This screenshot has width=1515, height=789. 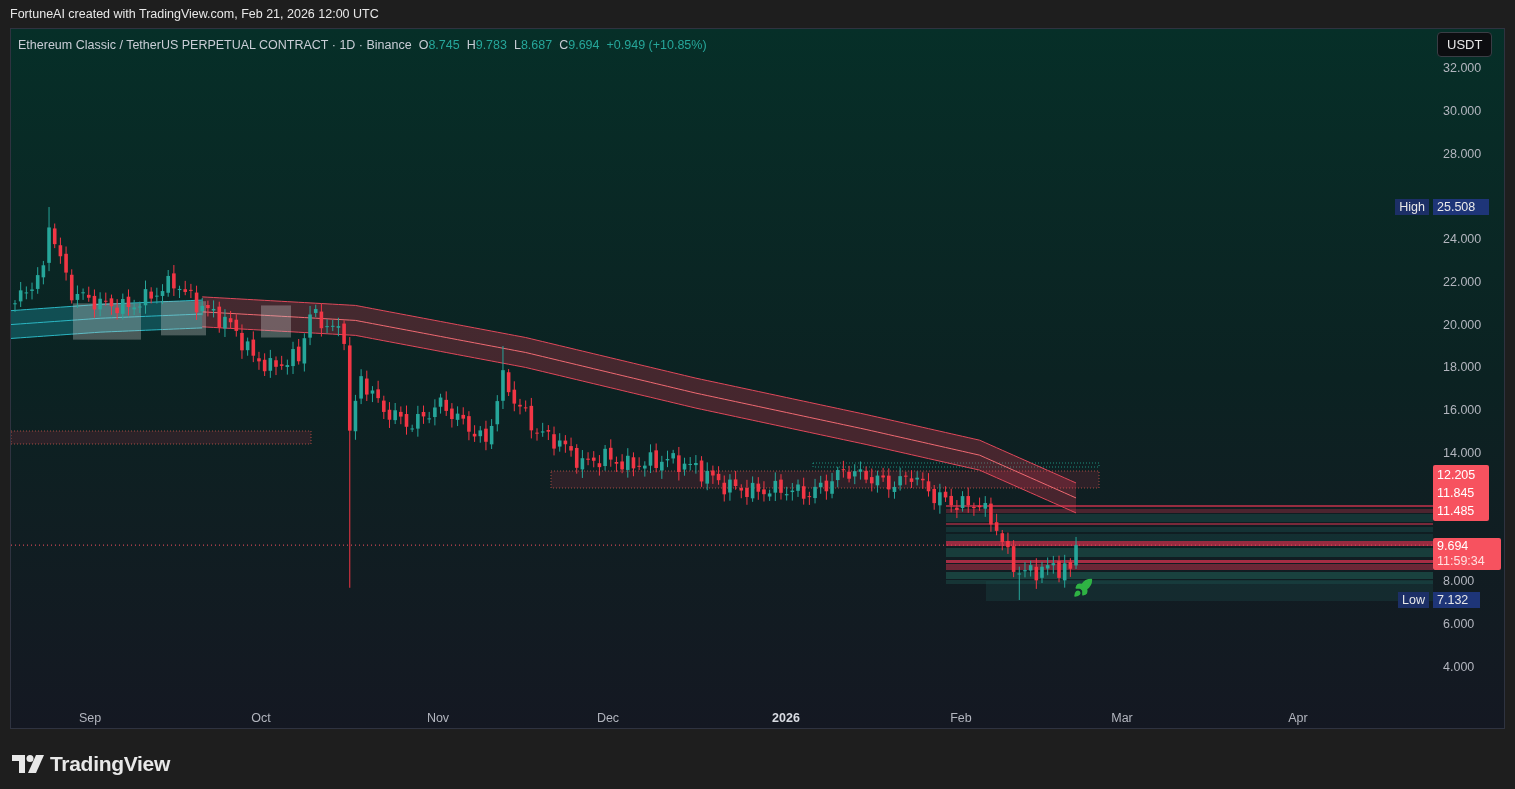 What do you see at coordinates (471, 45) in the screenshot?
I see `ohlc-key: H` at bounding box center [471, 45].